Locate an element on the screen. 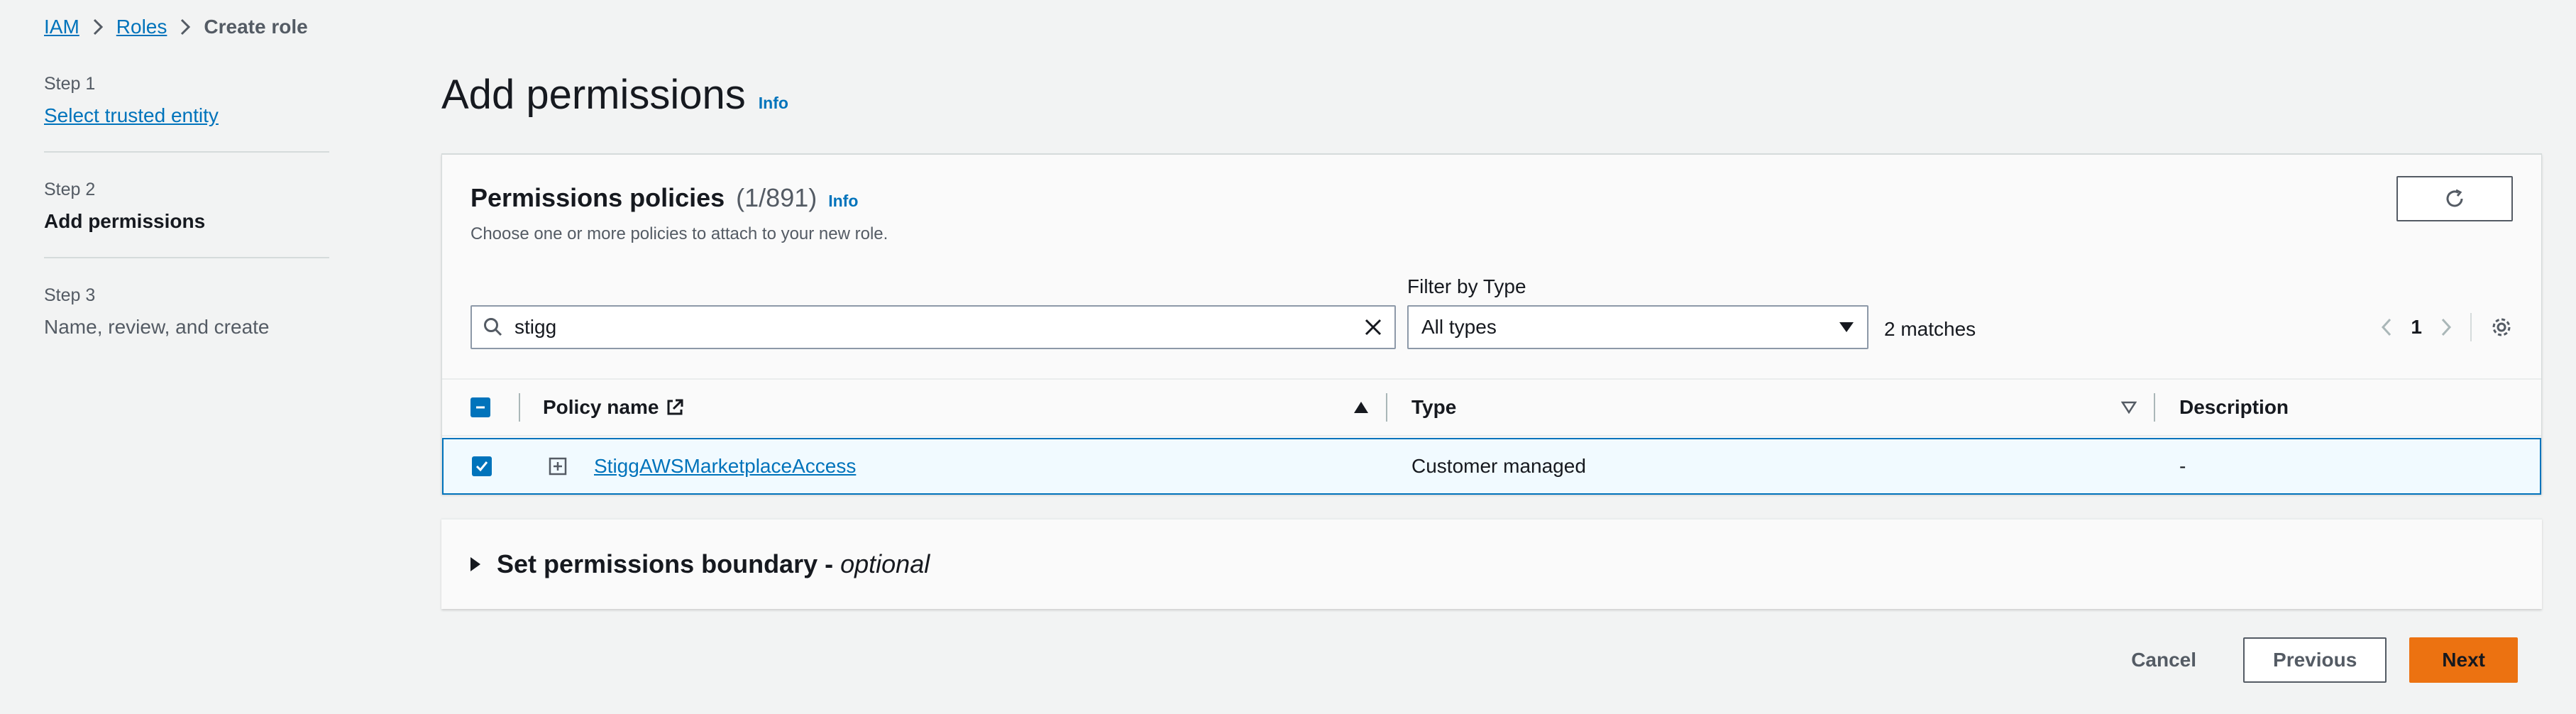  policy-name-link: StiggAWSMarketplaceAccess is located at coordinates (725, 466).